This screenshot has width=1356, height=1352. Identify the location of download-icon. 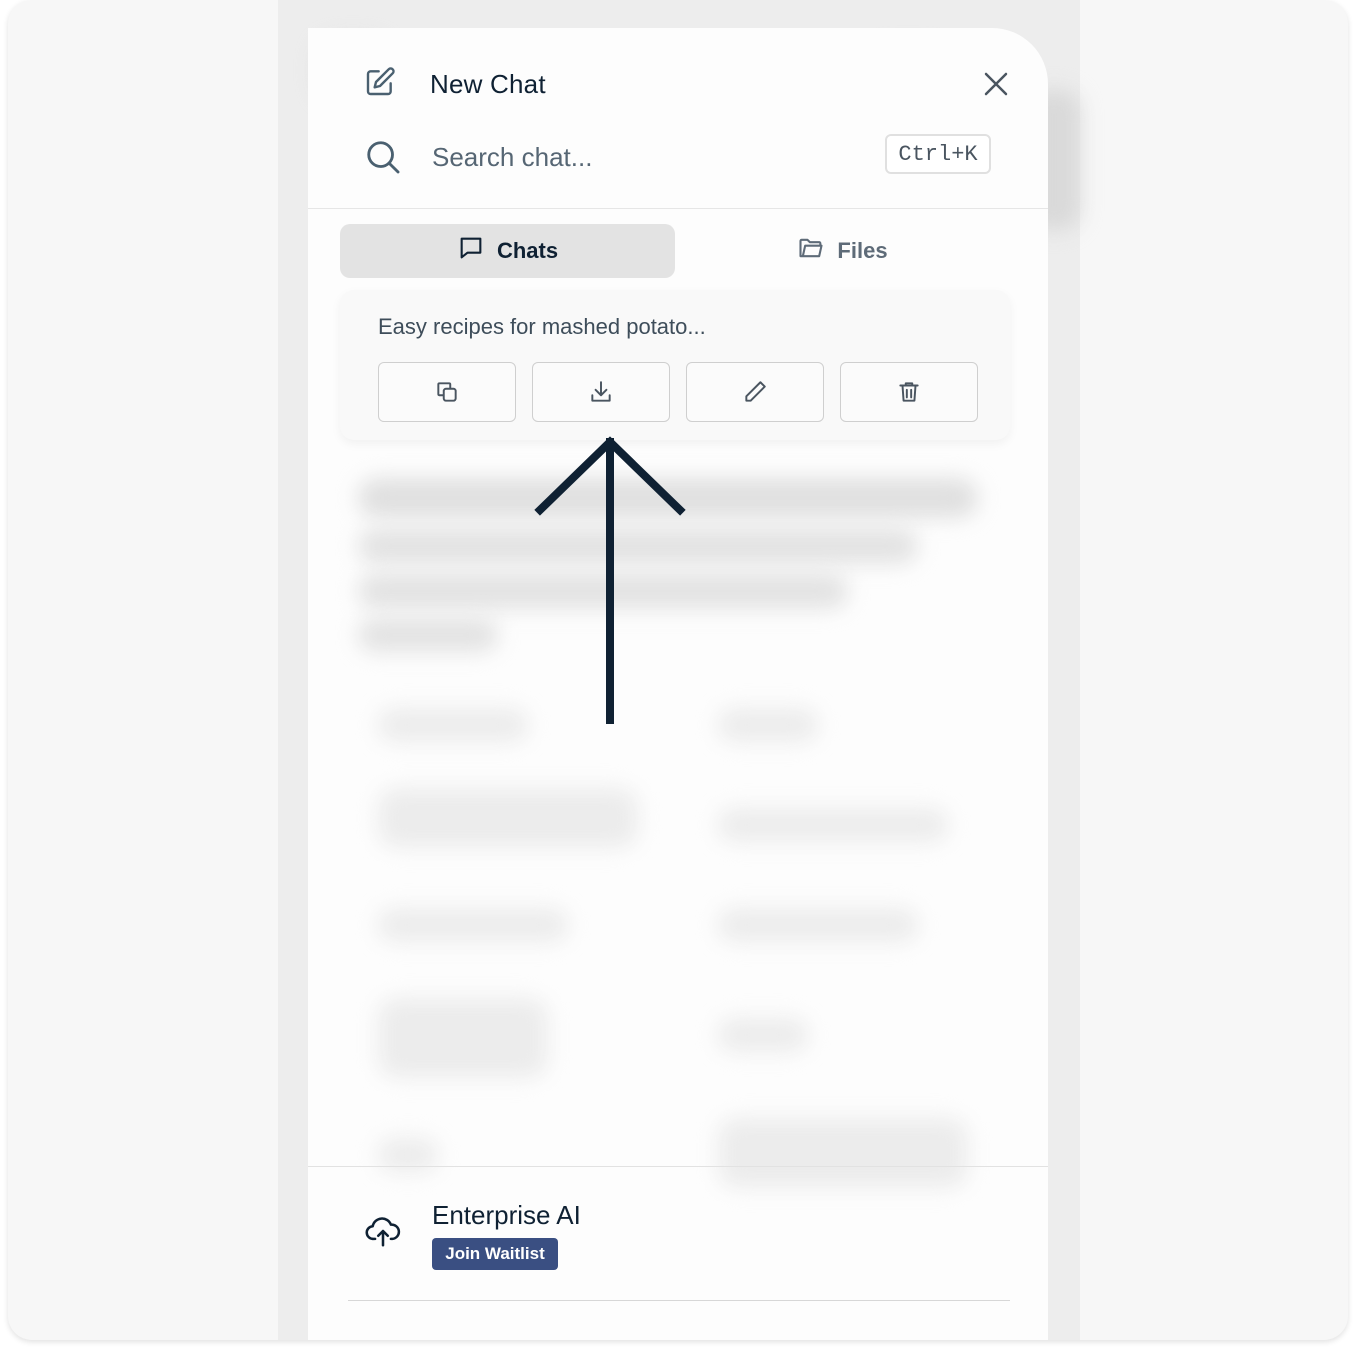
(601, 391).